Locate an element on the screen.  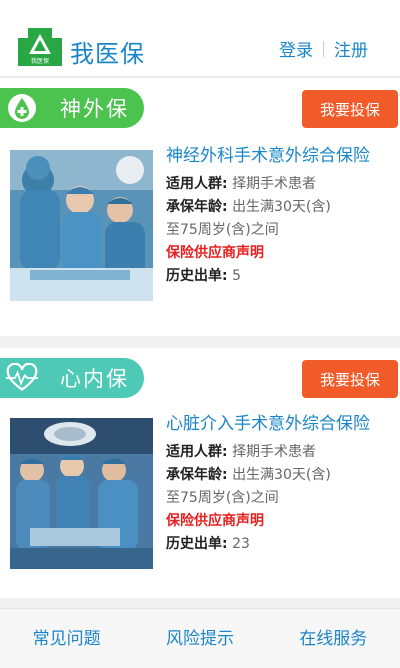
online-service-link: 在线服务 is located at coordinates (333, 638).